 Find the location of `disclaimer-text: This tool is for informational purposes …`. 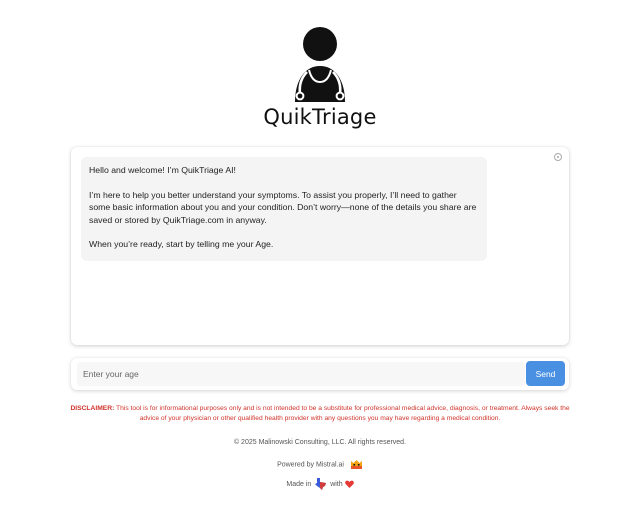

disclaimer-text: This tool is for informational purposes … is located at coordinates (342, 413).